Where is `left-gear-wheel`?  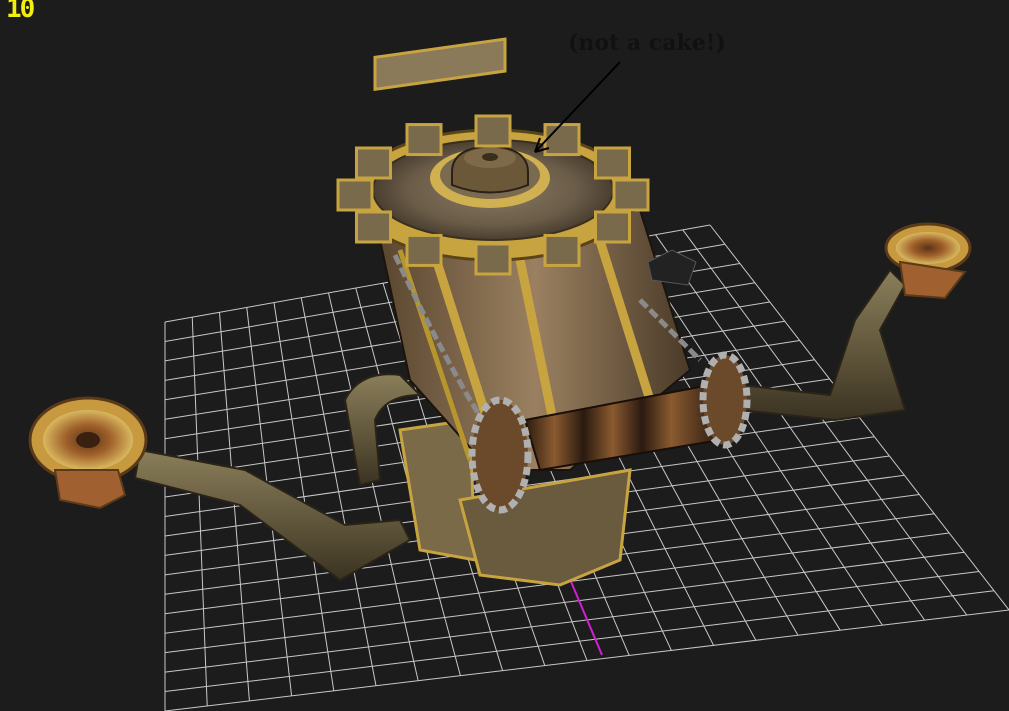
left-gear-wheel is located at coordinates (88, 453).